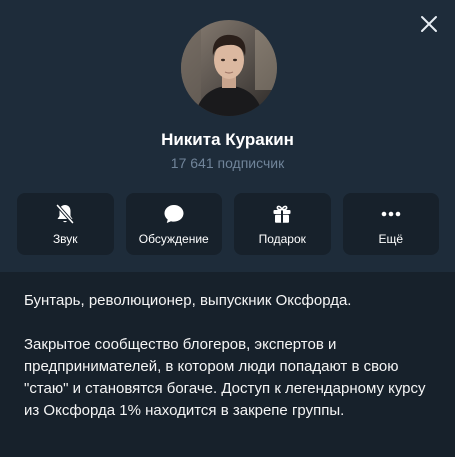 The image size is (455, 457). Describe the element at coordinates (429, 24) in the screenshot. I see `close-icon` at that location.